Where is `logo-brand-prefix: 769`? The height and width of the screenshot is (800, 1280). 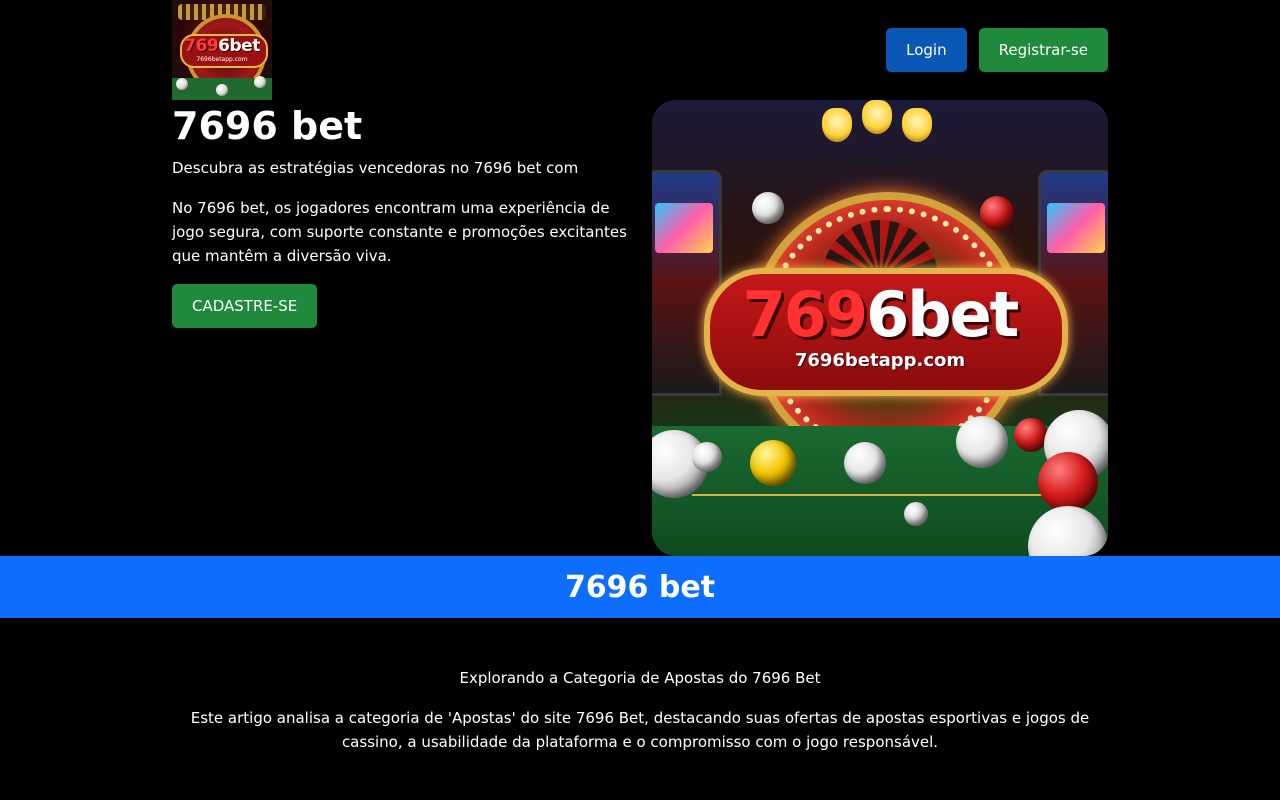
logo-brand-prefix: 769 is located at coordinates (201, 46).